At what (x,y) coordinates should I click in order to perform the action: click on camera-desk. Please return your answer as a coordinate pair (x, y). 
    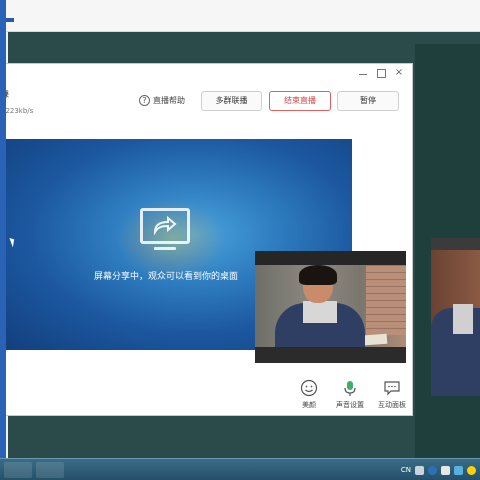
    Looking at the image, I should click on (330, 355).